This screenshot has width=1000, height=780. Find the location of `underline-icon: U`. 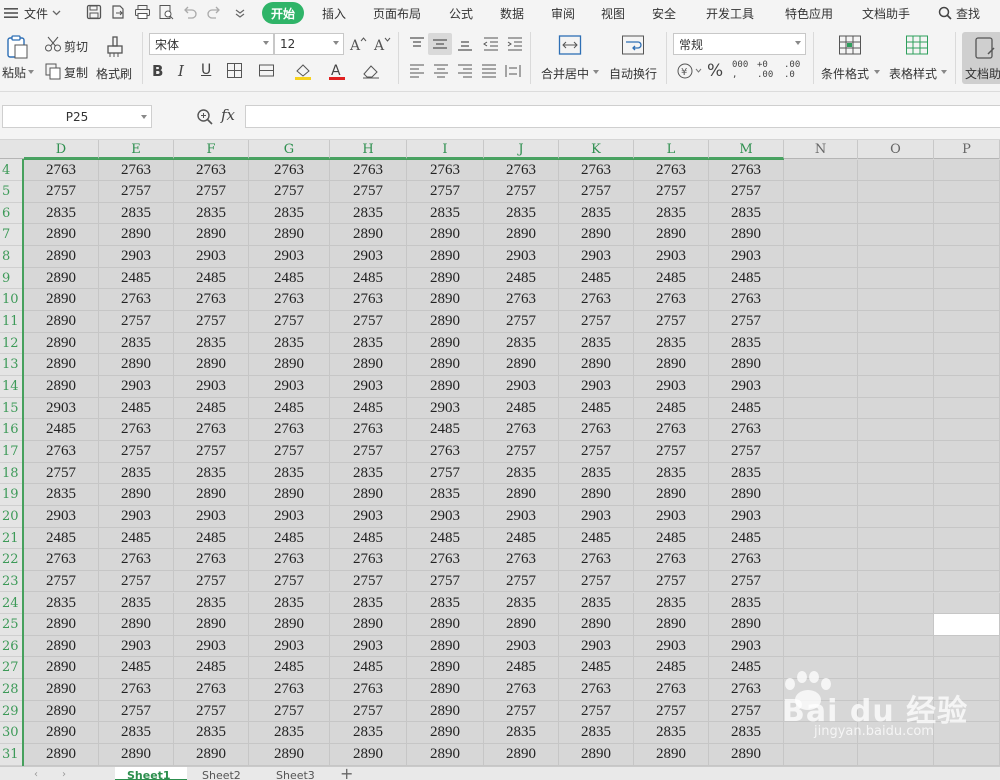

underline-icon: U is located at coordinates (210, 71).